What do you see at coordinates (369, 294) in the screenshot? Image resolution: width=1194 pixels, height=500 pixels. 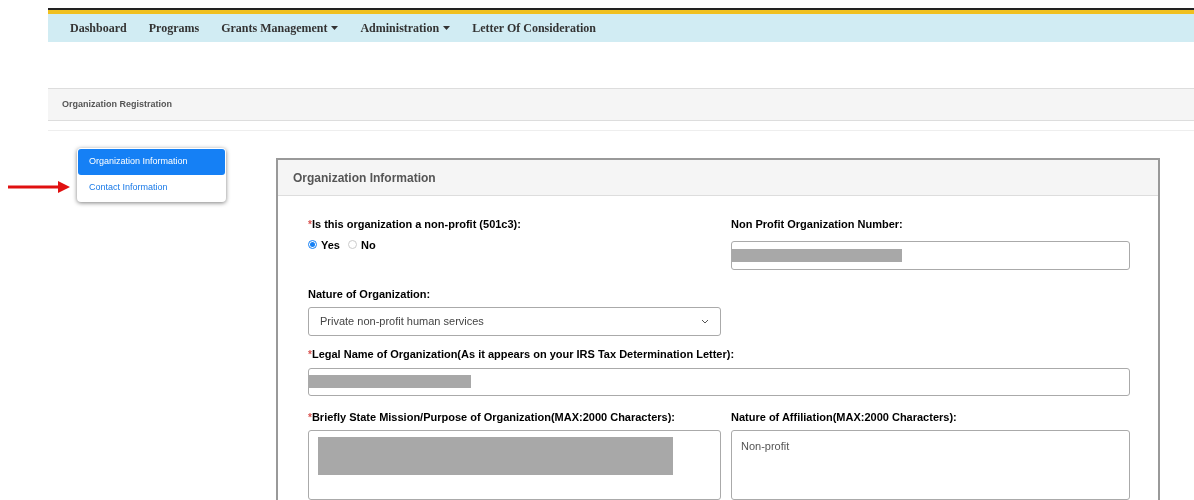 I see `field-label: Nature of Organization:` at bounding box center [369, 294].